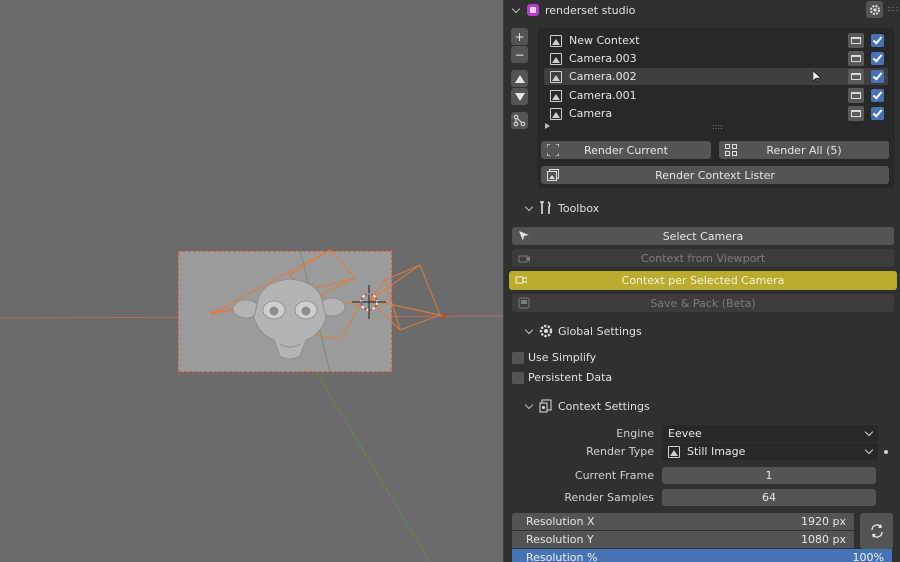 The width and height of the screenshot is (900, 562). What do you see at coordinates (716, 76) in the screenshot?
I see `list-item-selected: Camera.002` at bounding box center [716, 76].